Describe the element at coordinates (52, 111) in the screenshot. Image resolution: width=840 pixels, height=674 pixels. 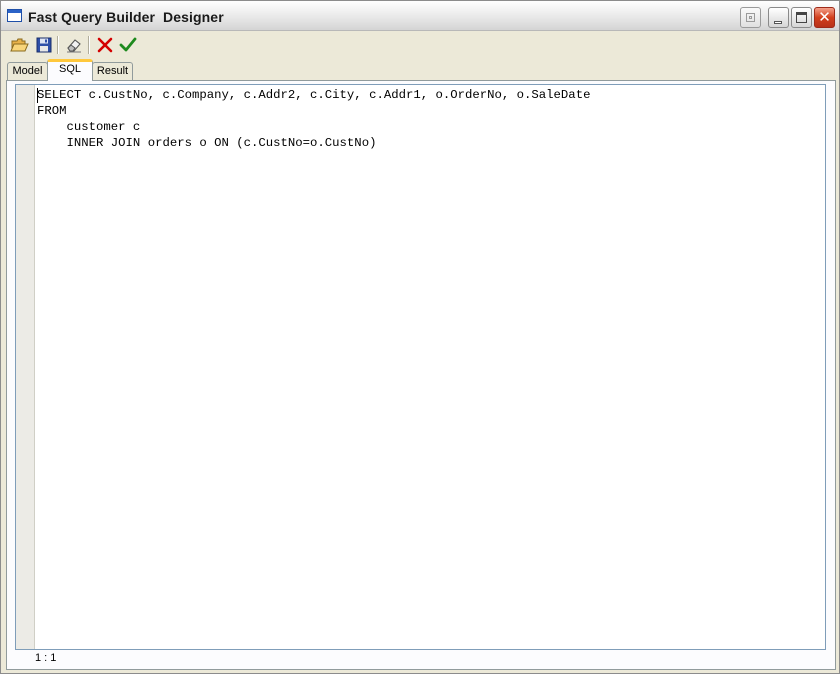
I see `code-line: FROM` at that location.